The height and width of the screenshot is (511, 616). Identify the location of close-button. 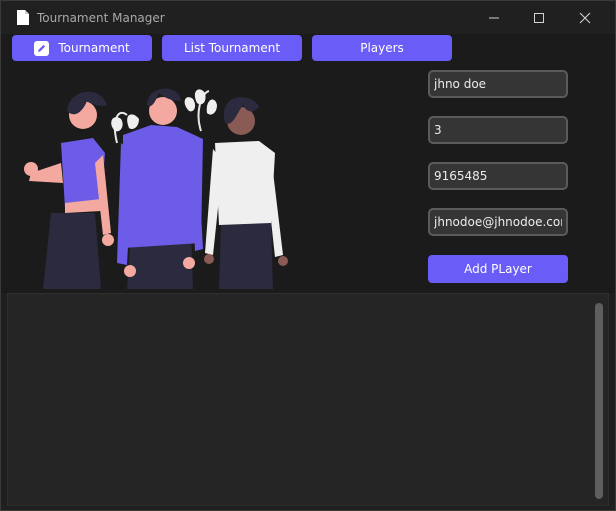
(585, 17).